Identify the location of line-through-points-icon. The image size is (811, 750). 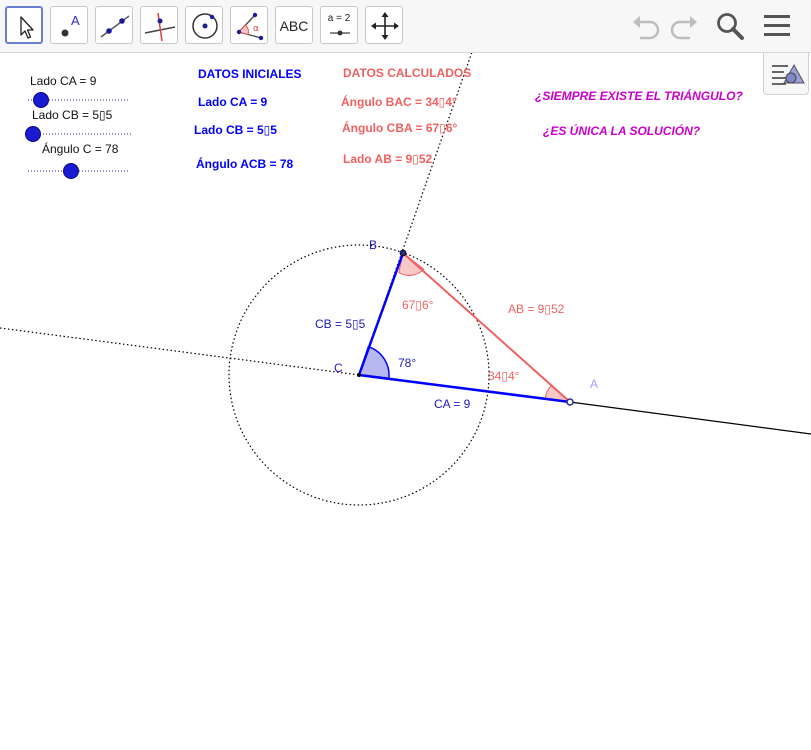
(115, 26).